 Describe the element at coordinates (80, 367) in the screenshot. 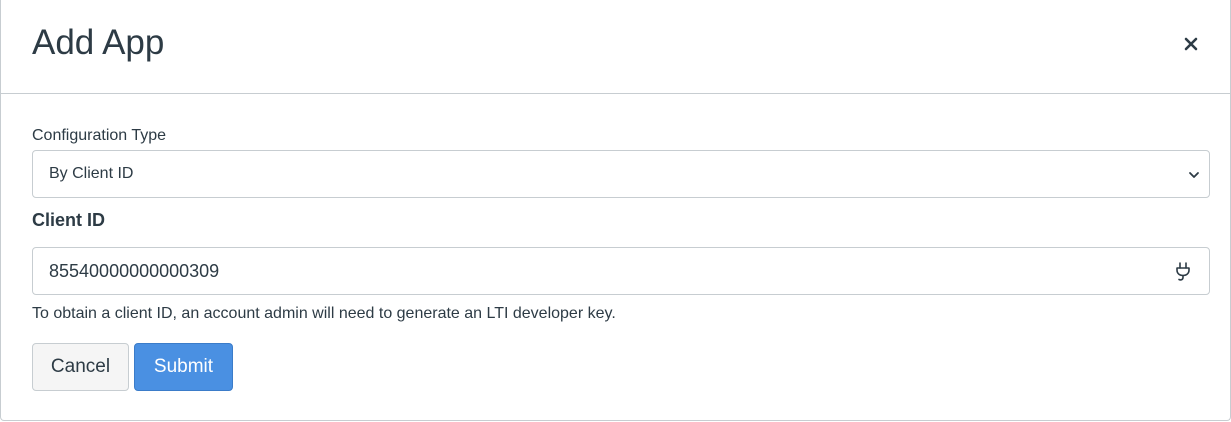

I see `cancel-button: Cancel` at that location.